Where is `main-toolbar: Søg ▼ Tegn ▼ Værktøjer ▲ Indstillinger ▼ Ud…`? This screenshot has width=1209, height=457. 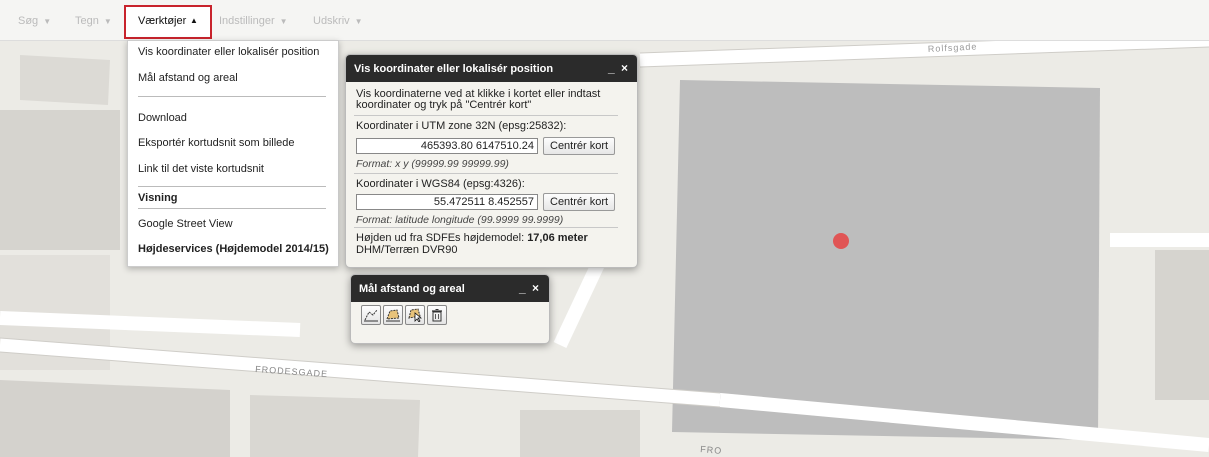 main-toolbar: Søg ▼ Tegn ▼ Værktøjer ▲ Indstillinger ▼ Ud… is located at coordinates (604, 20).